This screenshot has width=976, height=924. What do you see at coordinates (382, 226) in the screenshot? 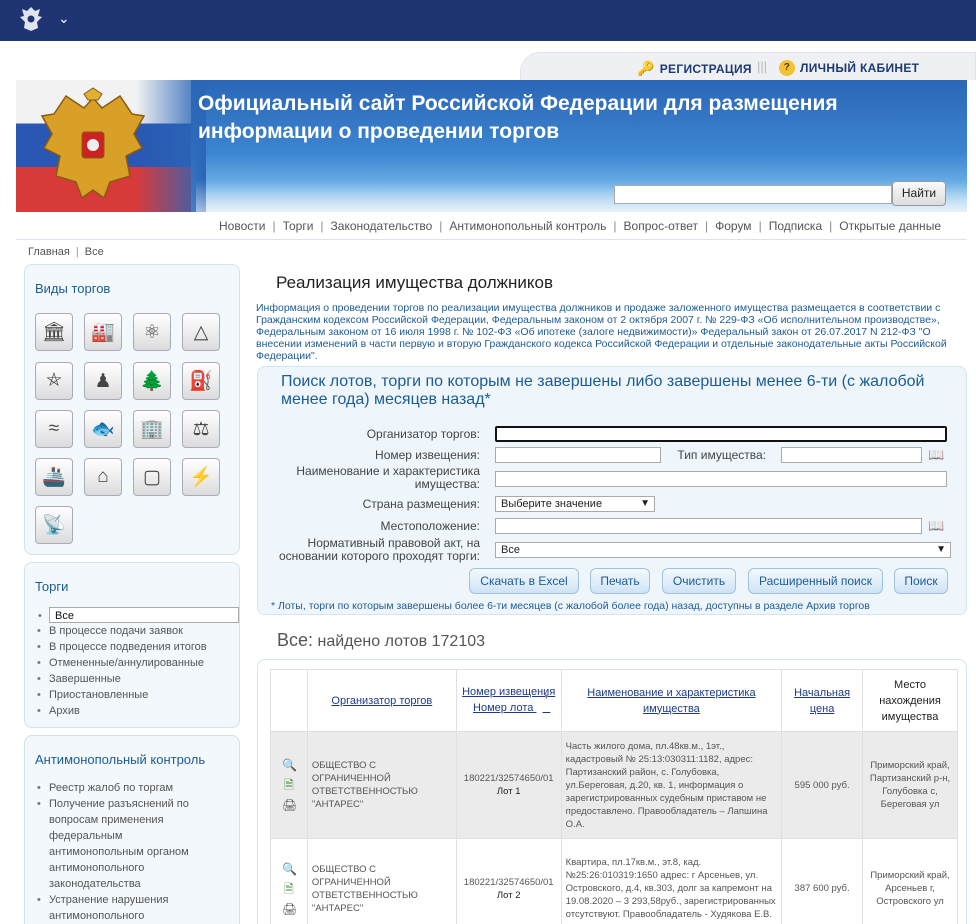
I see `nav-legislation: Законодательство` at bounding box center [382, 226].